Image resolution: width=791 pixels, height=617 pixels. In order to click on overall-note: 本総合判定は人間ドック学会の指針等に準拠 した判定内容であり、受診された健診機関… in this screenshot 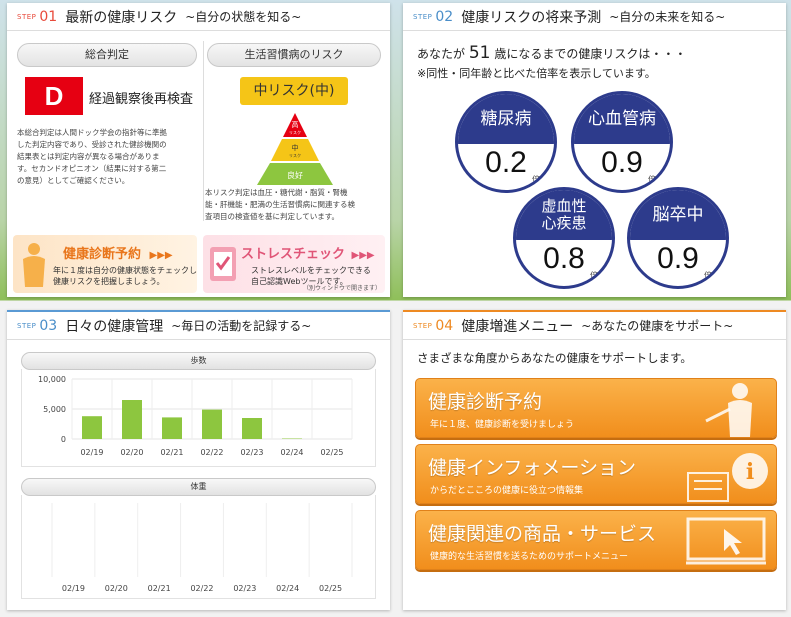, I will do `click(92, 156)`.